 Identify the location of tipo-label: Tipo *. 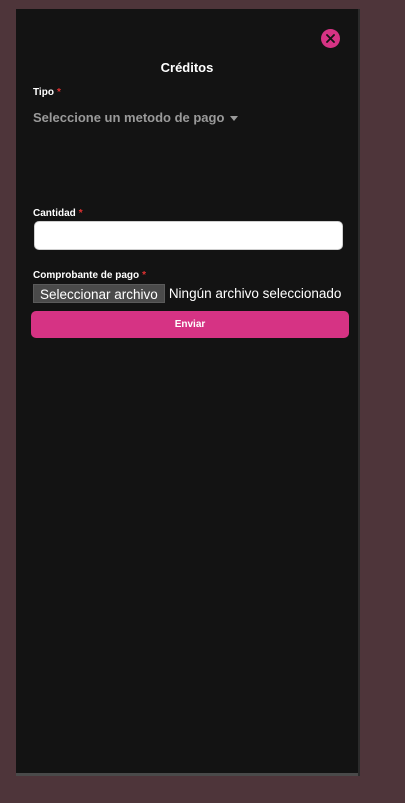
(47, 92).